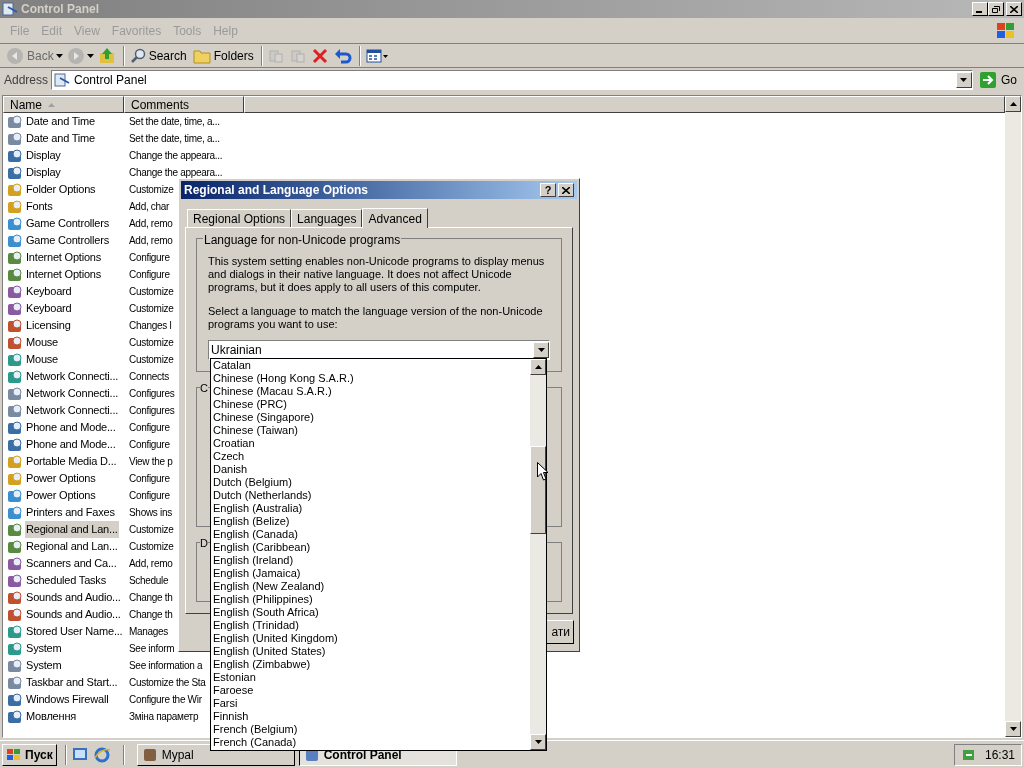  What do you see at coordinates (370, 508) in the screenshot?
I see `language-option: English (Australia)` at bounding box center [370, 508].